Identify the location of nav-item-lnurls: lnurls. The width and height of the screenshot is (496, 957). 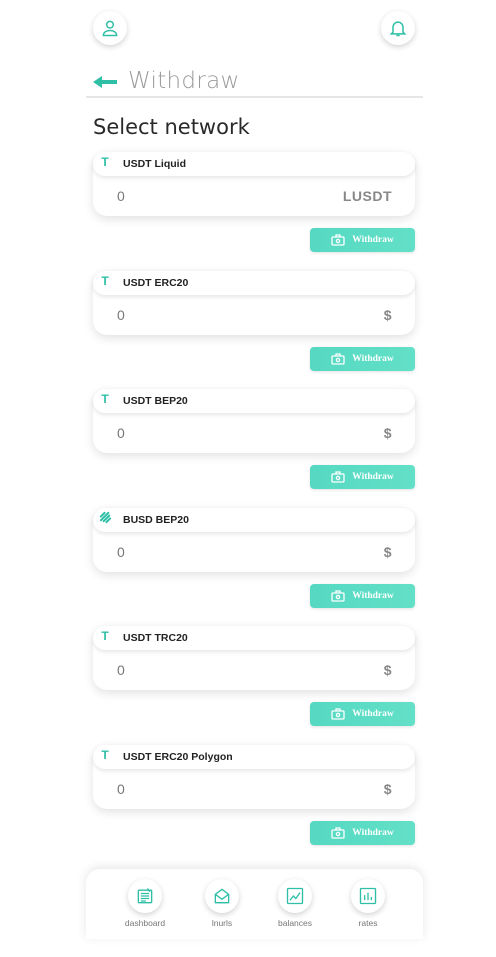
(222, 903).